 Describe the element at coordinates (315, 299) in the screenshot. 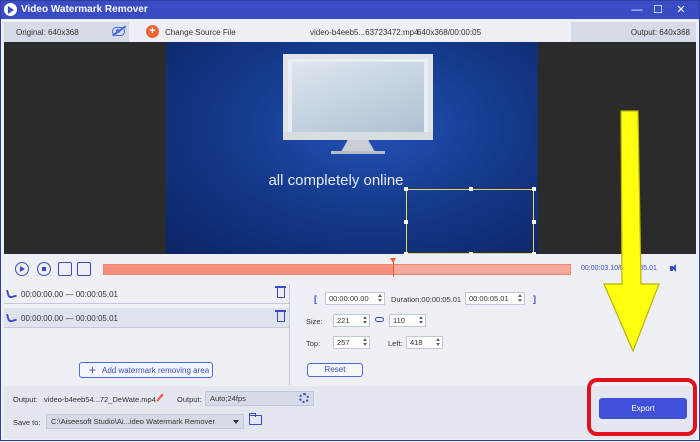

I see `set-start-bracket-button: [` at that location.